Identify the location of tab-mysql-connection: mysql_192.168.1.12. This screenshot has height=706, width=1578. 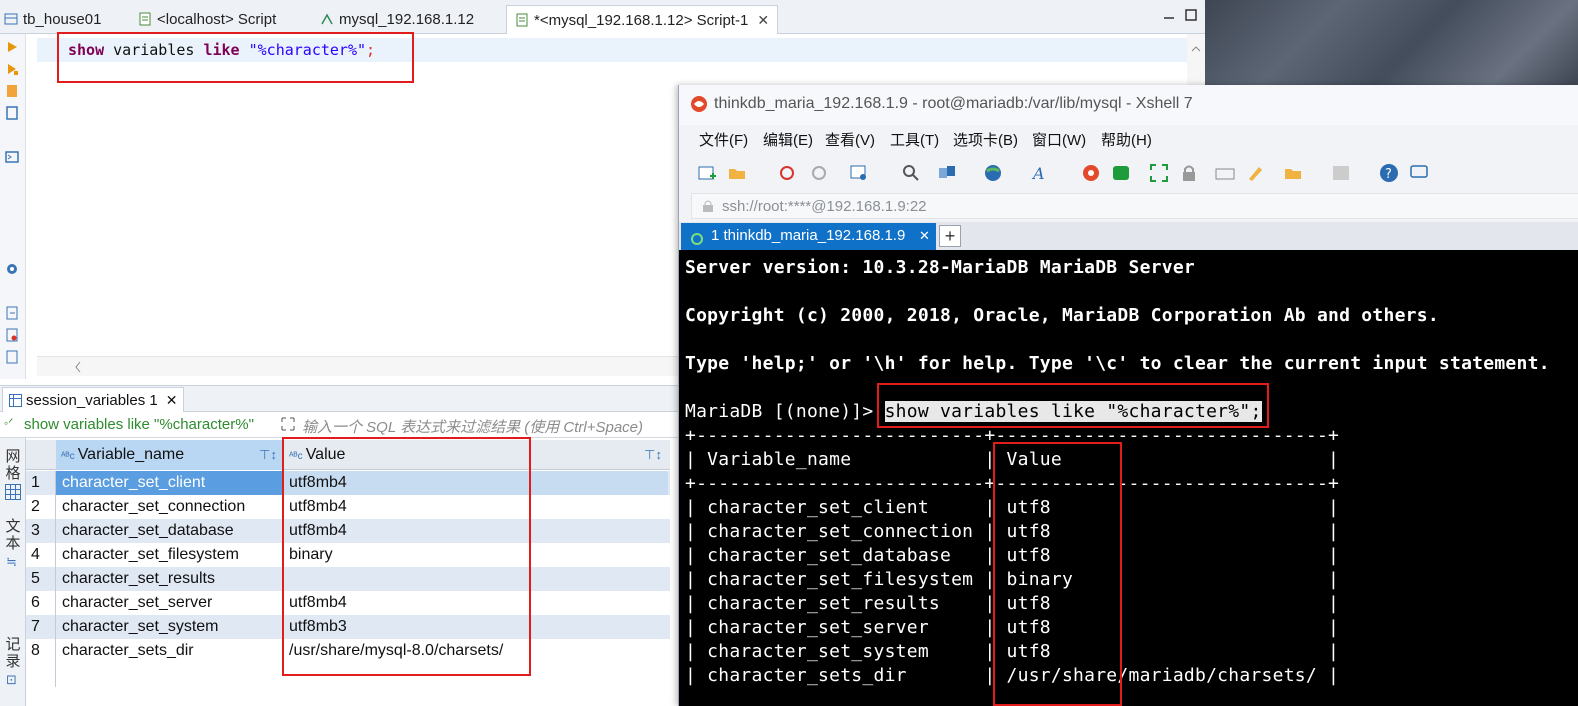
(397, 19).